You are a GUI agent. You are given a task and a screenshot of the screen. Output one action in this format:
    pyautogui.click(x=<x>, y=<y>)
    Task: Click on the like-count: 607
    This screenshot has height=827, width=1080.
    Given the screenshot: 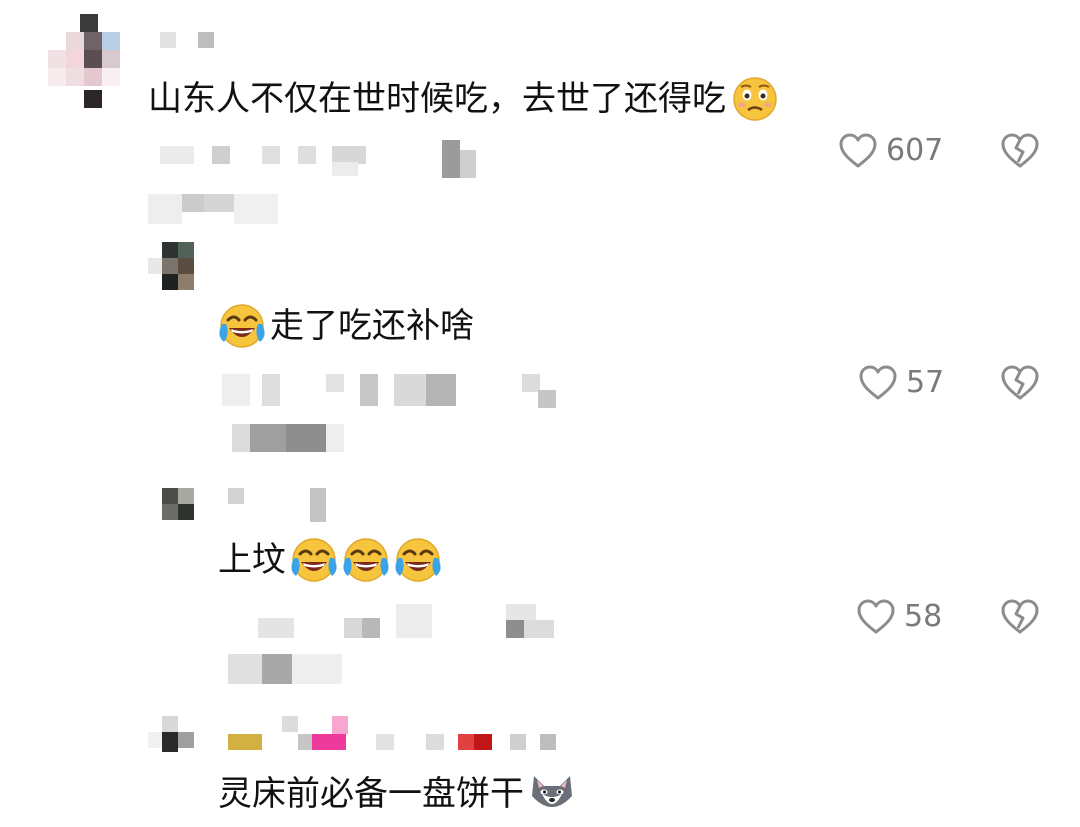 What is the action you would take?
    pyautogui.click(x=915, y=150)
    